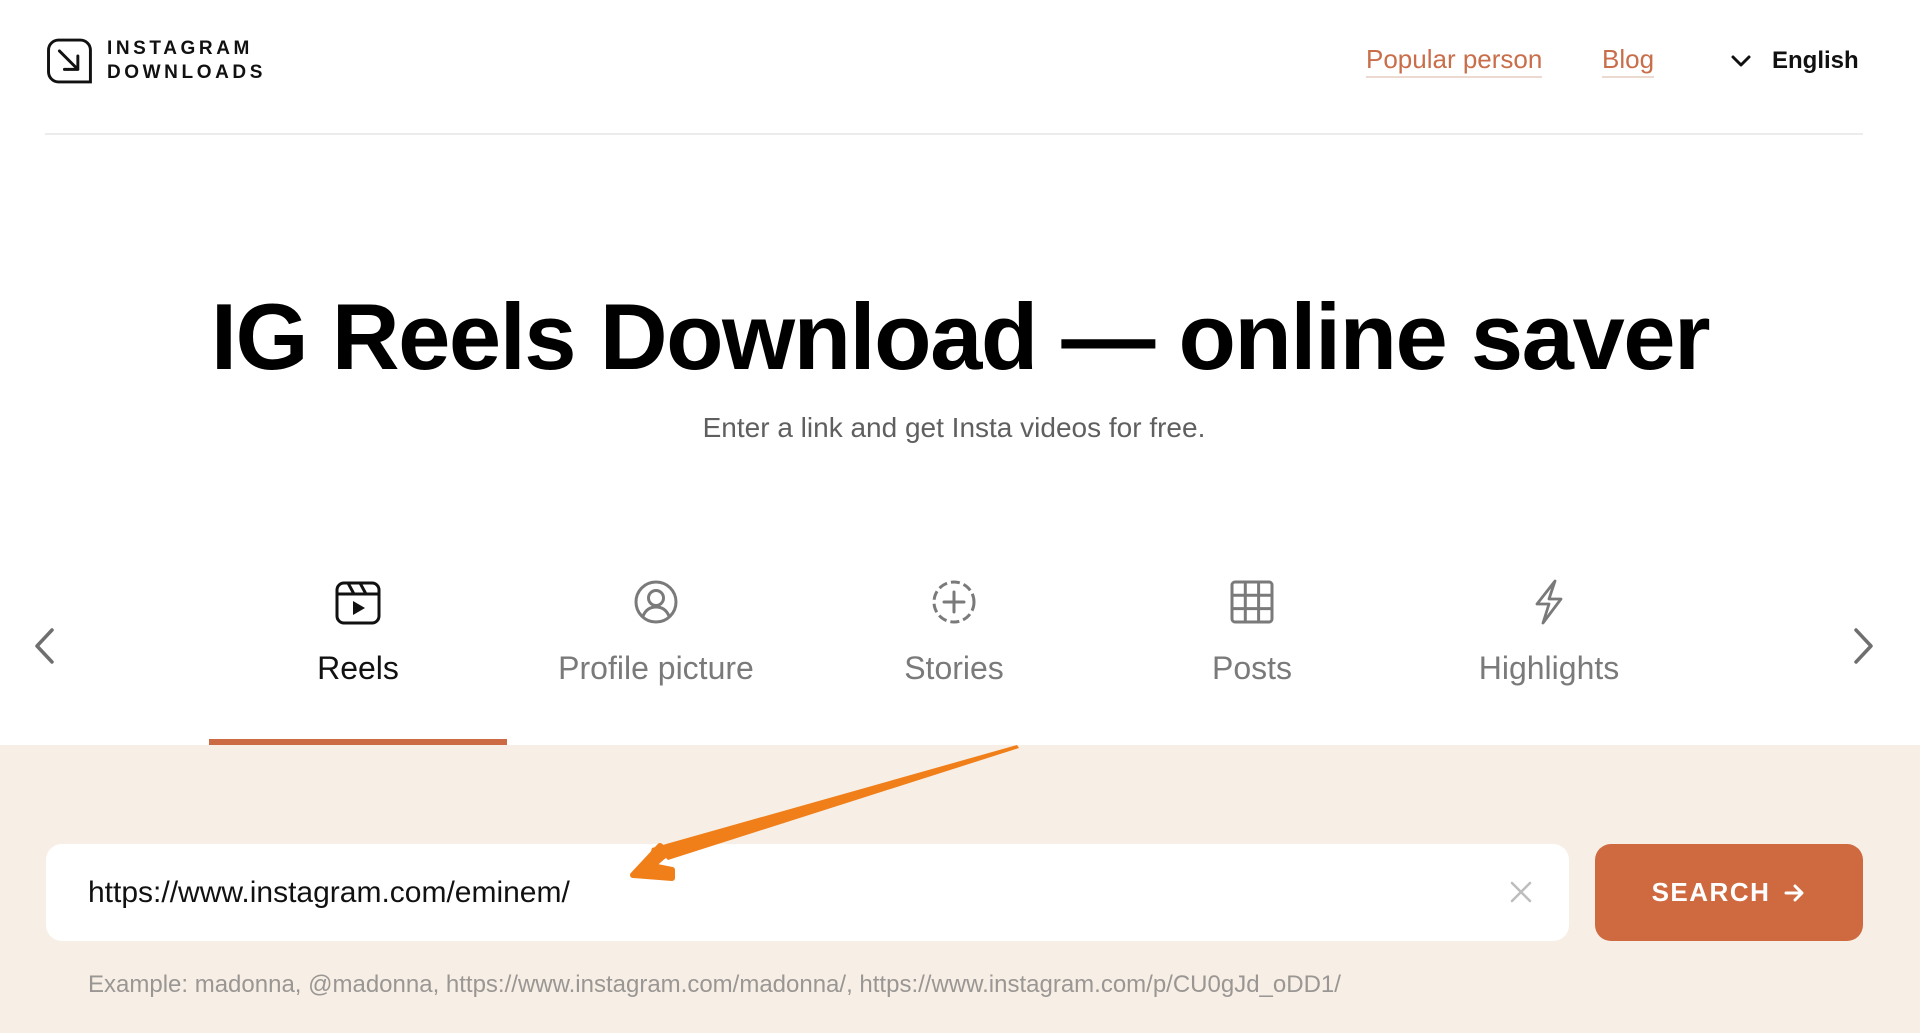 This screenshot has width=1920, height=1033. What do you see at coordinates (656, 602) in the screenshot?
I see `profile-icon` at bounding box center [656, 602].